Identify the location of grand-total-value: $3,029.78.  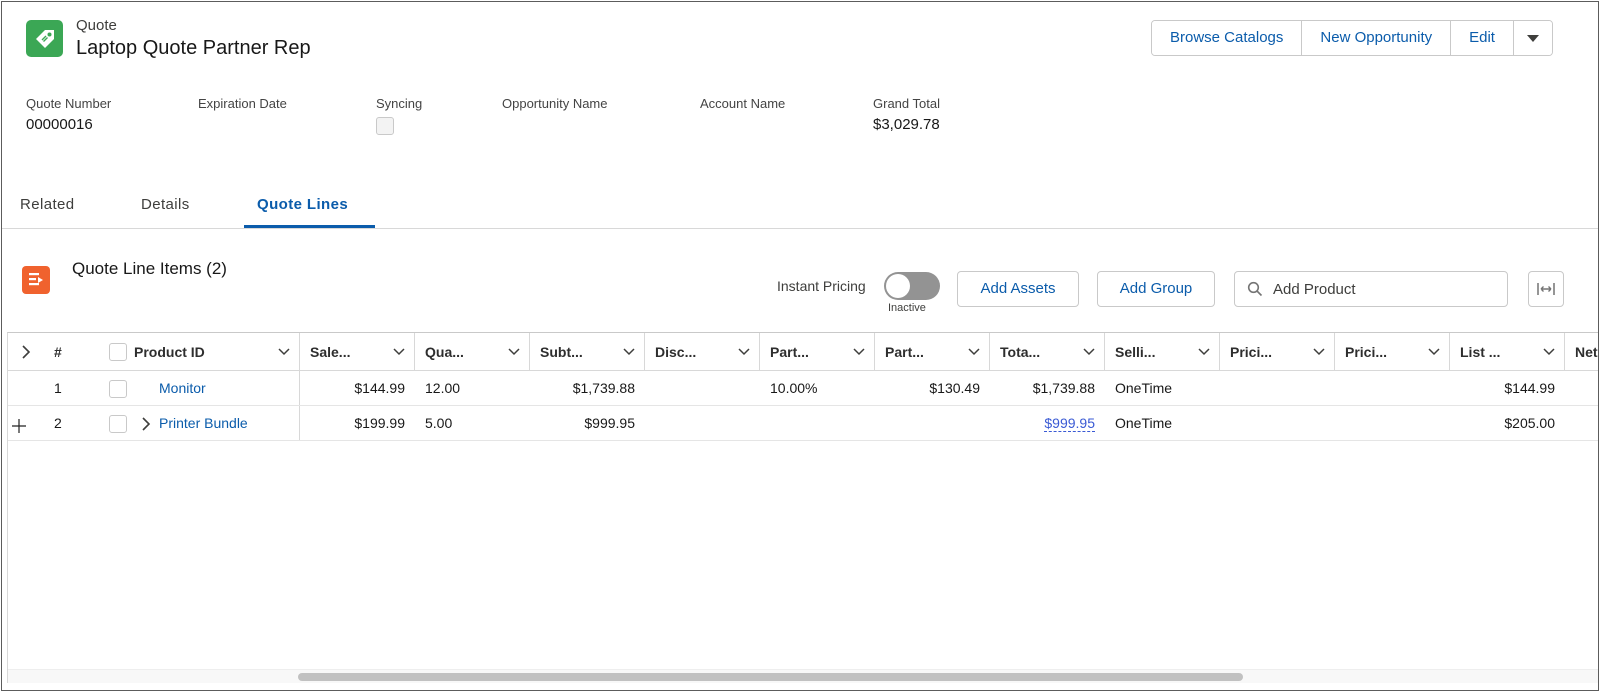
(906, 124).